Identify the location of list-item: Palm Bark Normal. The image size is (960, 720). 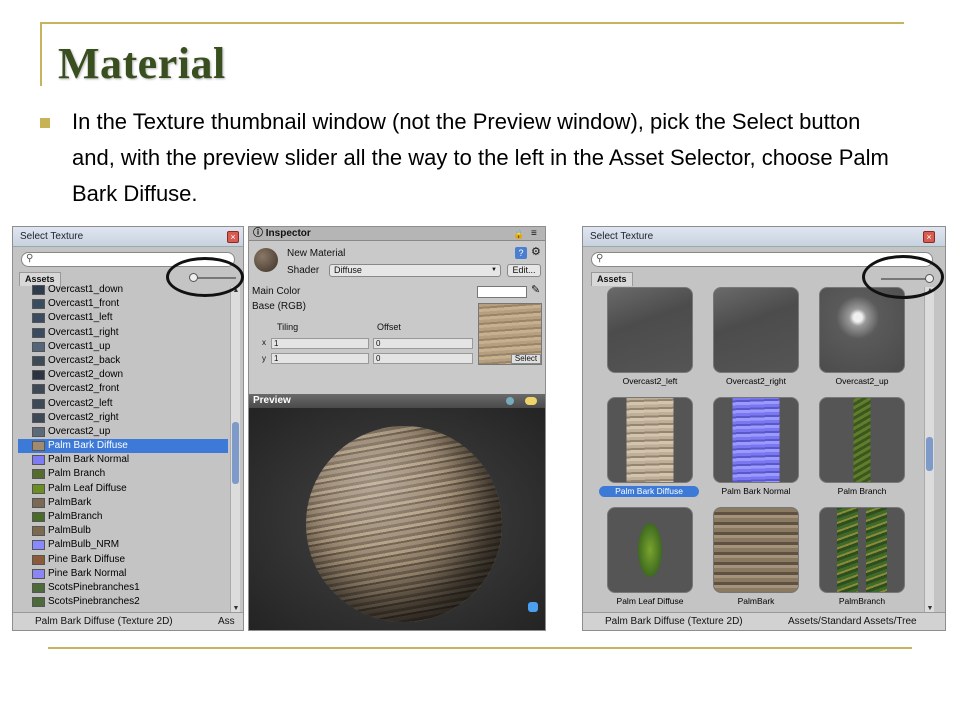
(123, 460).